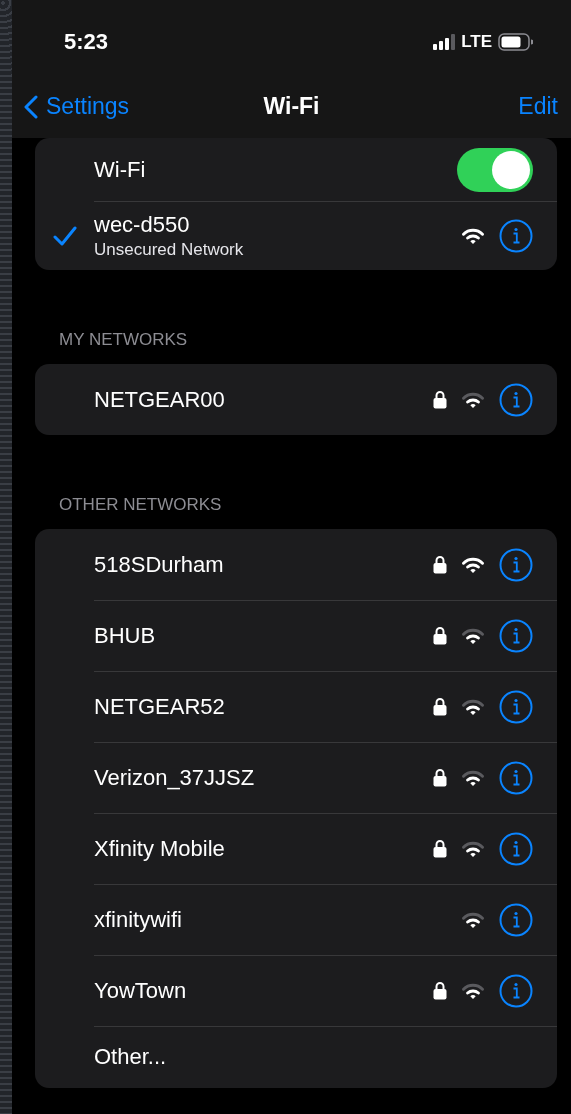  I want to click on network-name: YowTown, so click(141, 990).